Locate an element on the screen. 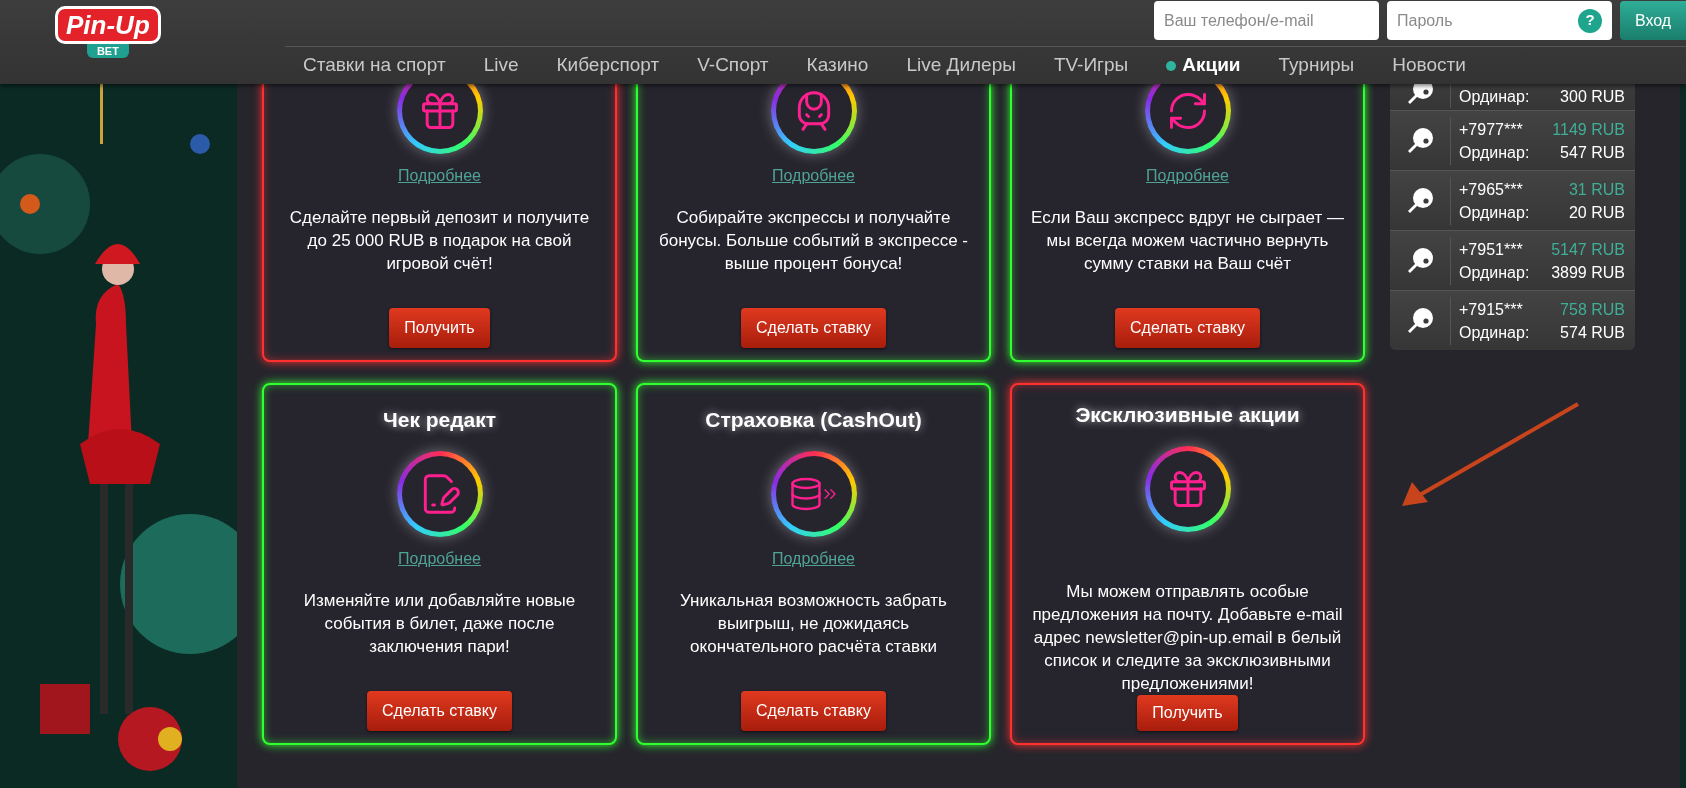  promo-description: Изменяйте или добавляйте новые события в билет, даже после заключения пари! is located at coordinates (439, 624).